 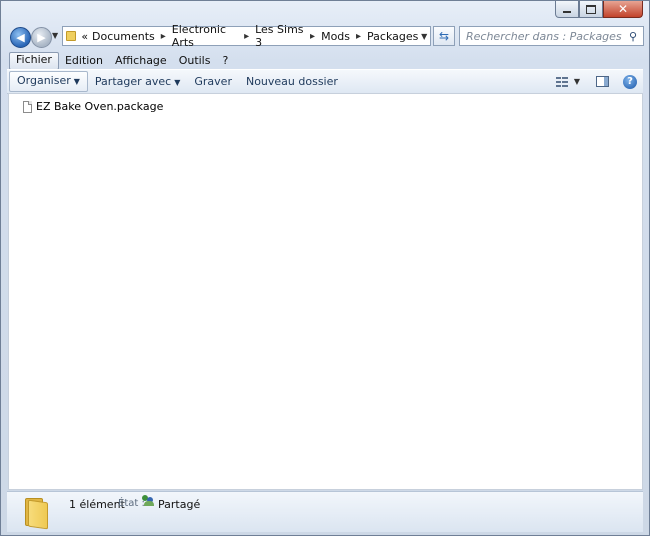 I want to click on minimize-button, so click(x=567, y=9).